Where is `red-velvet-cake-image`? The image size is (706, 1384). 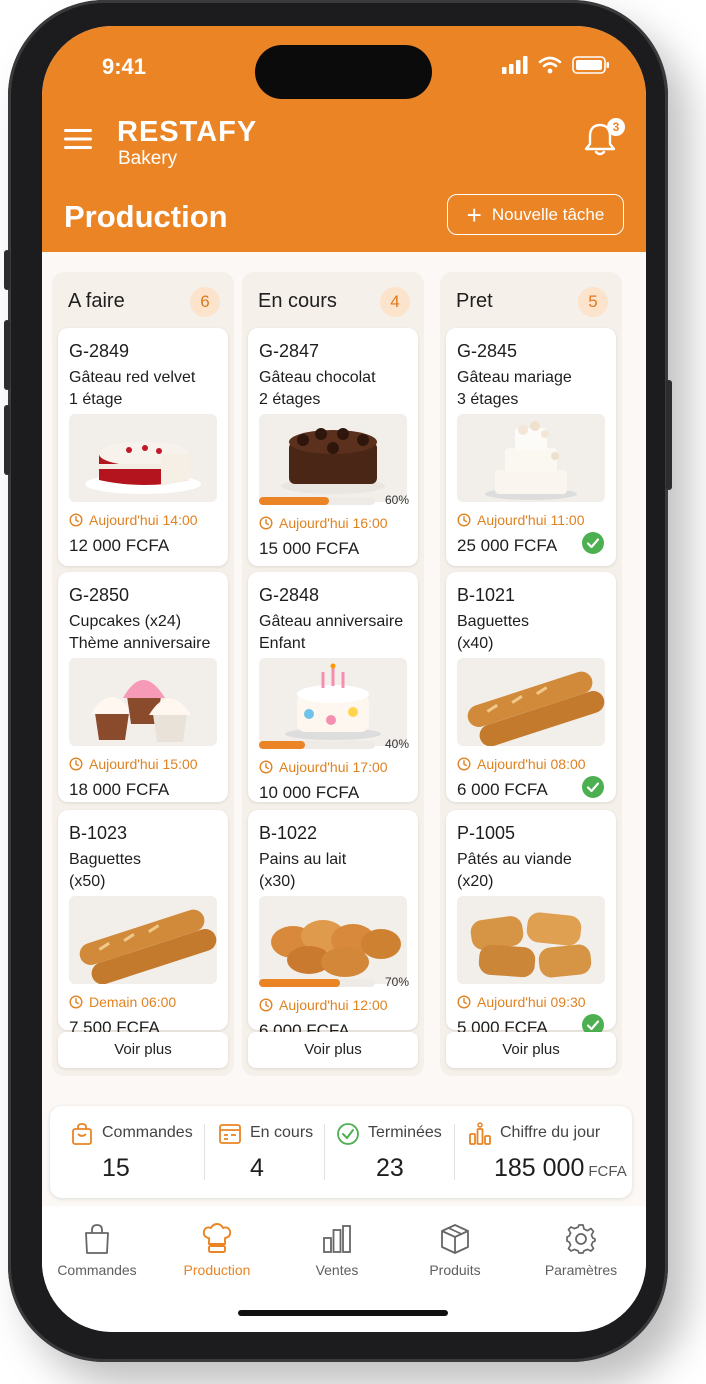 red-velvet-cake-image is located at coordinates (143, 458).